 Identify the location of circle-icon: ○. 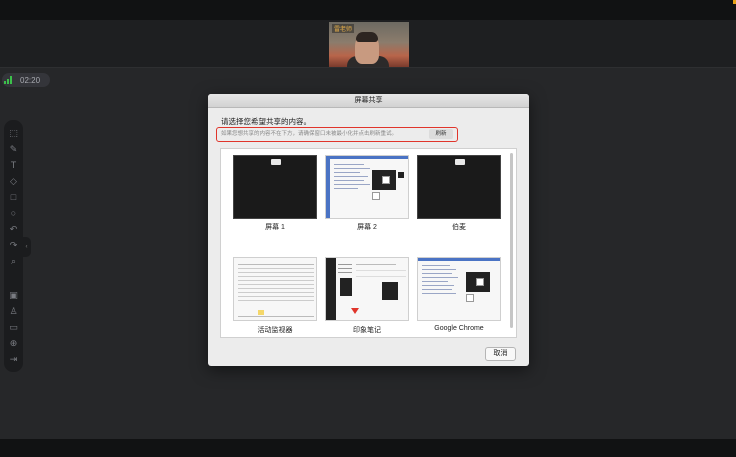
(13, 213).